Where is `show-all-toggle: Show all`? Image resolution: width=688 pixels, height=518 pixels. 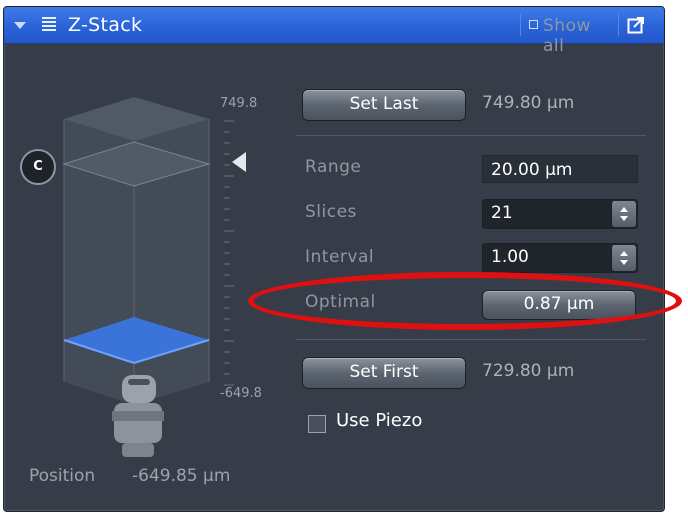 show-all-toggle: Show all is located at coordinates (565, 35).